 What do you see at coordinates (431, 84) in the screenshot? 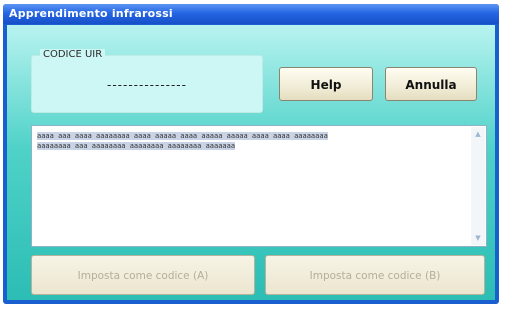
I see `cancel-button: Annulla` at bounding box center [431, 84].